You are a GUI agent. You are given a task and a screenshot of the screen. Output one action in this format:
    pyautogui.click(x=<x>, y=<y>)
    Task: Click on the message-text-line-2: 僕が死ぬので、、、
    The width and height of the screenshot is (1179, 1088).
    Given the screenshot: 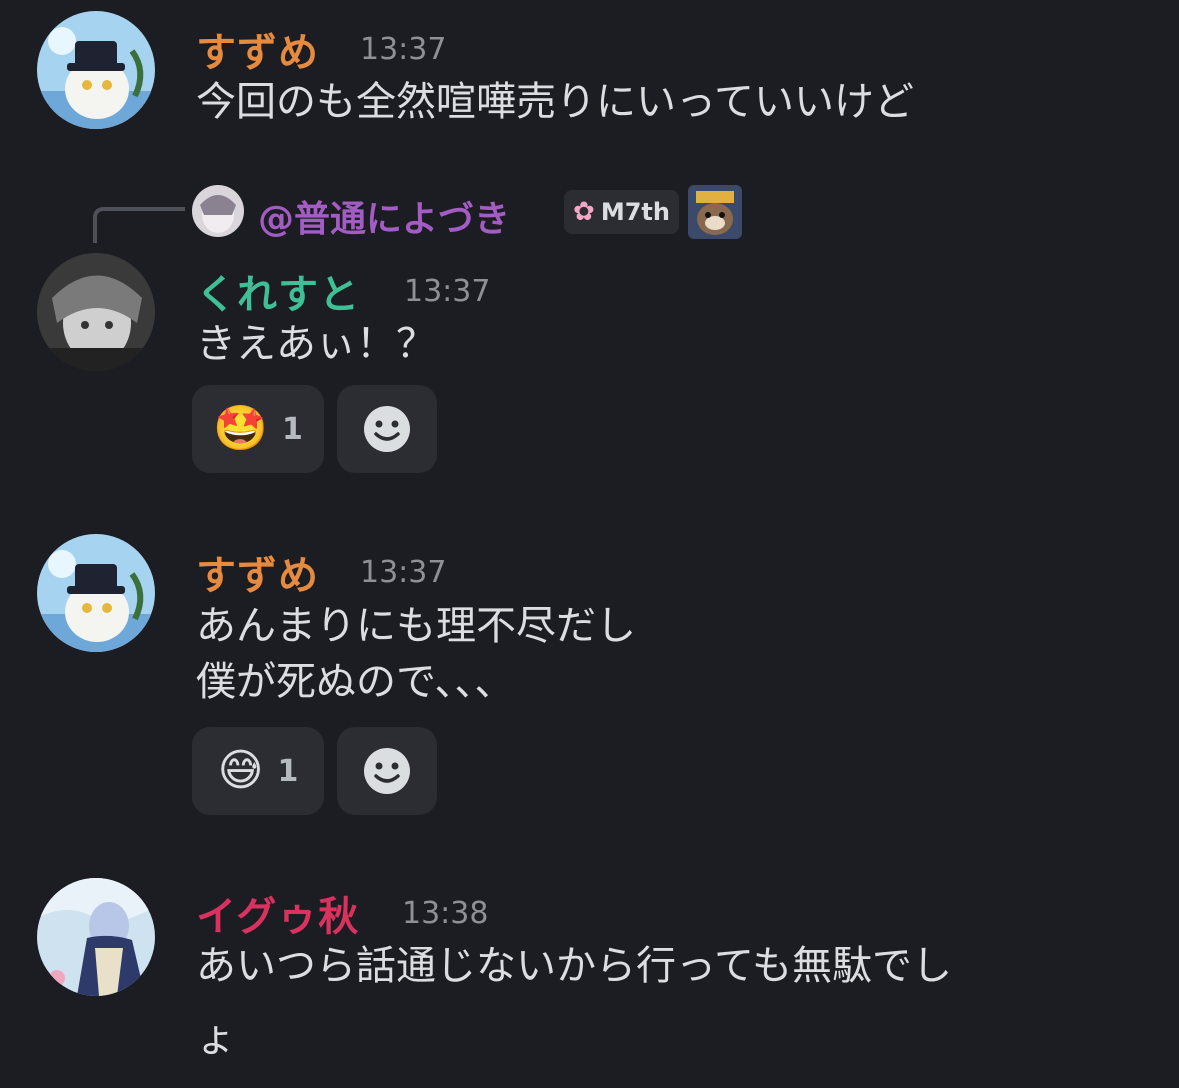 What is the action you would take?
    pyautogui.click(x=355, y=682)
    